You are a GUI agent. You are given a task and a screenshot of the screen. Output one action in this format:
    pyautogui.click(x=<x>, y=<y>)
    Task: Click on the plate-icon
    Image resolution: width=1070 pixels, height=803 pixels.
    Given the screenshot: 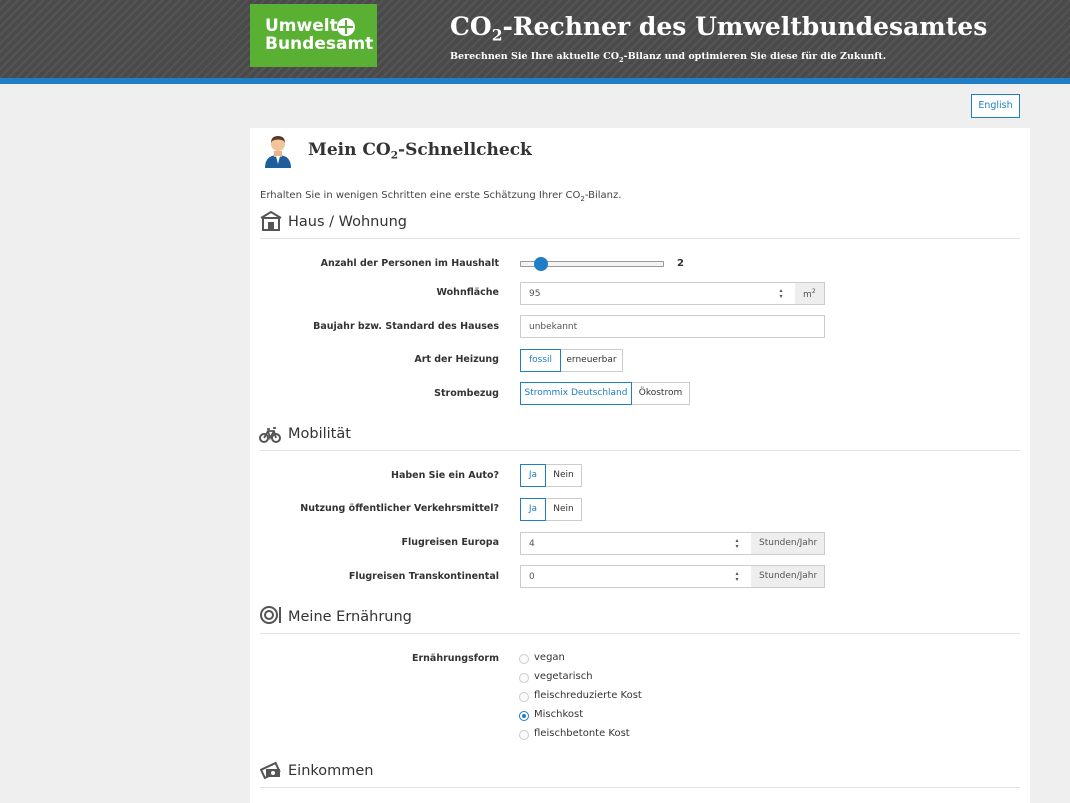 What is the action you would take?
    pyautogui.click(x=270, y=615)
    